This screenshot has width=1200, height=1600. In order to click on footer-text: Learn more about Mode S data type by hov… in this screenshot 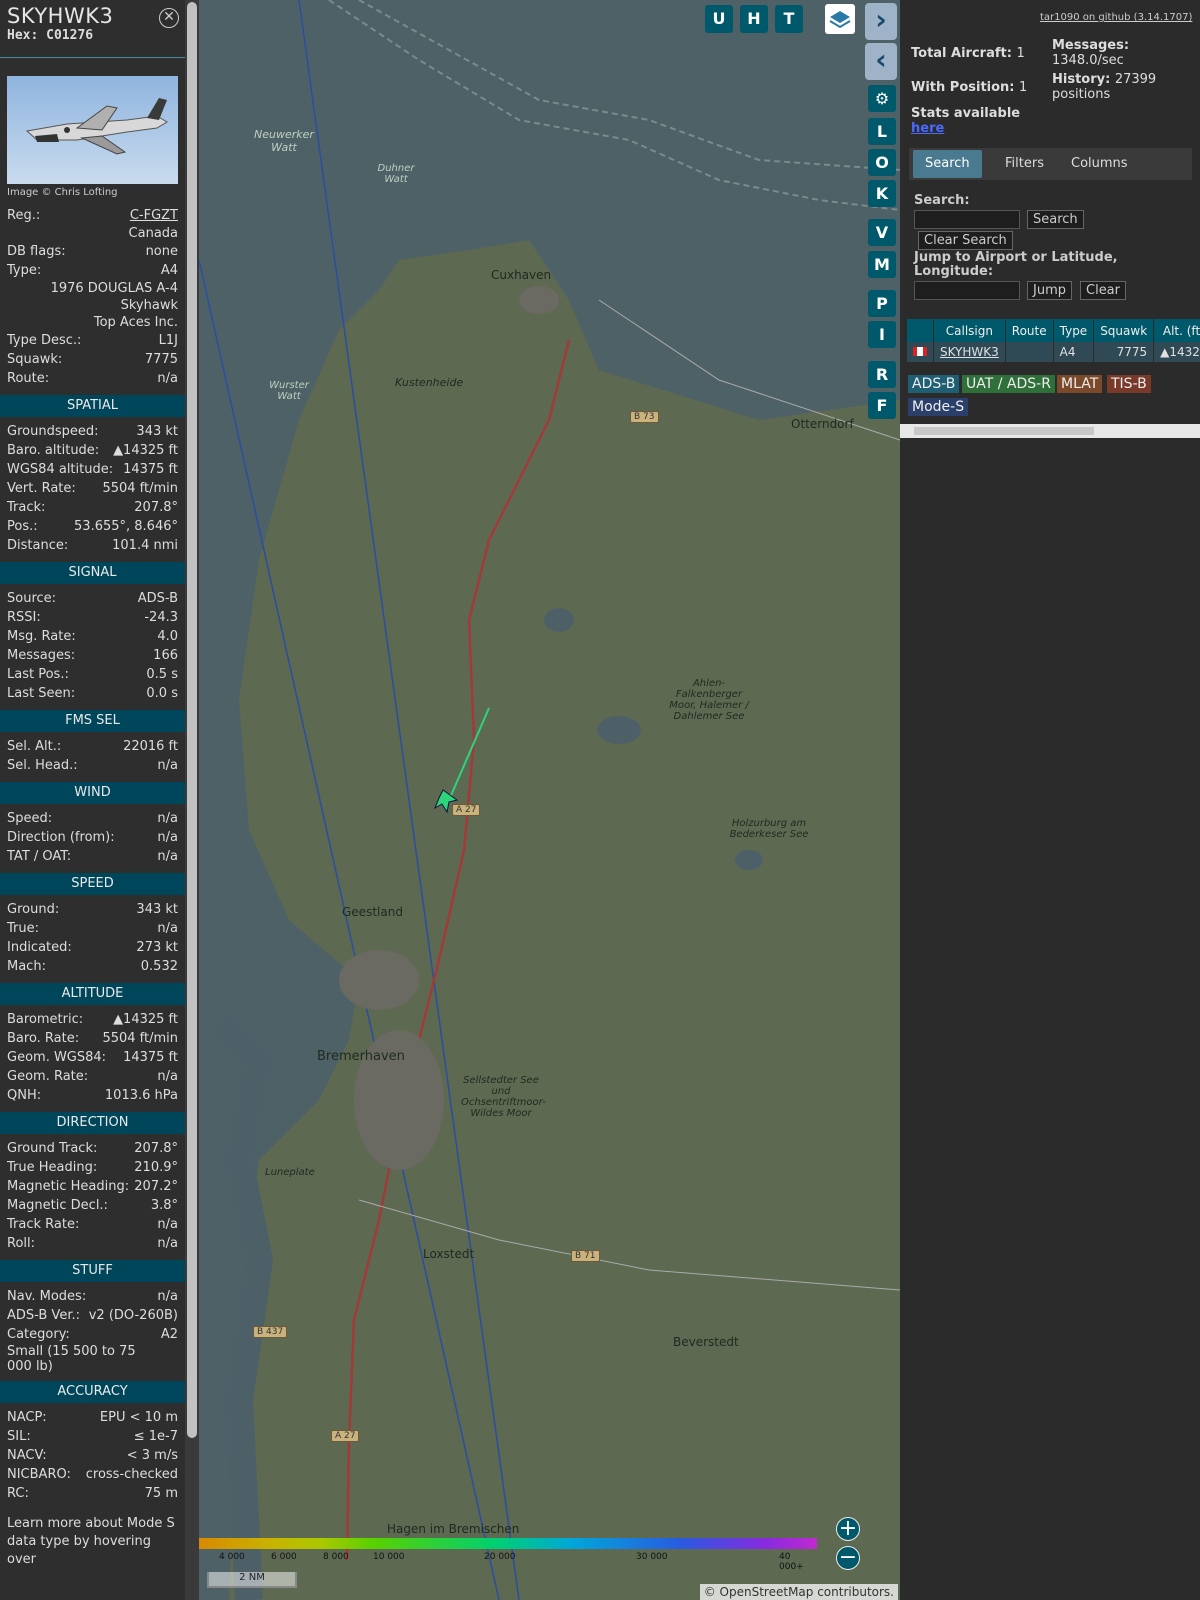, I will do `click(91, 1541)`.